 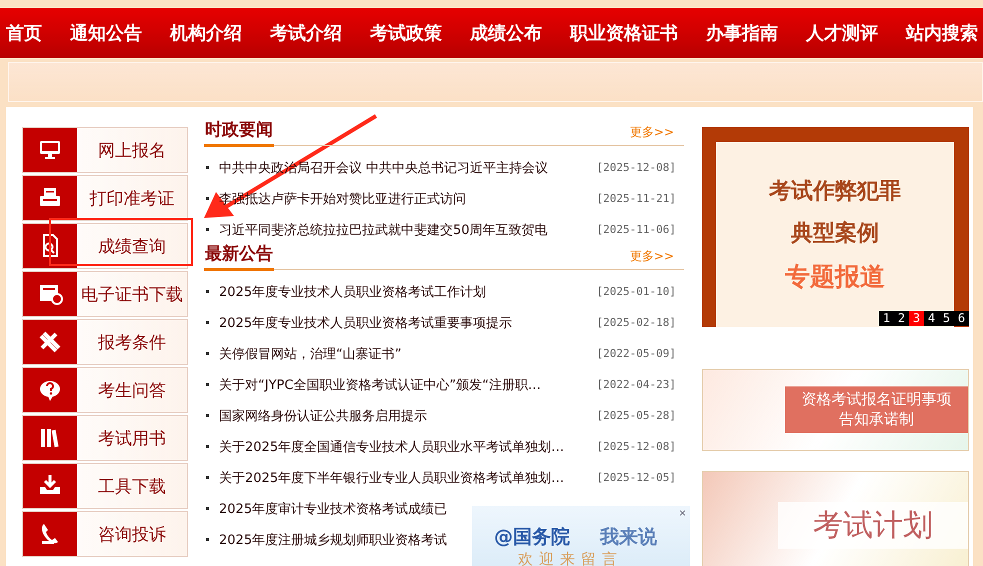 What do you see at coordinates (946, 318) in the screenshot?
I see `page-dot: 5` at bounding box center [946, 318].